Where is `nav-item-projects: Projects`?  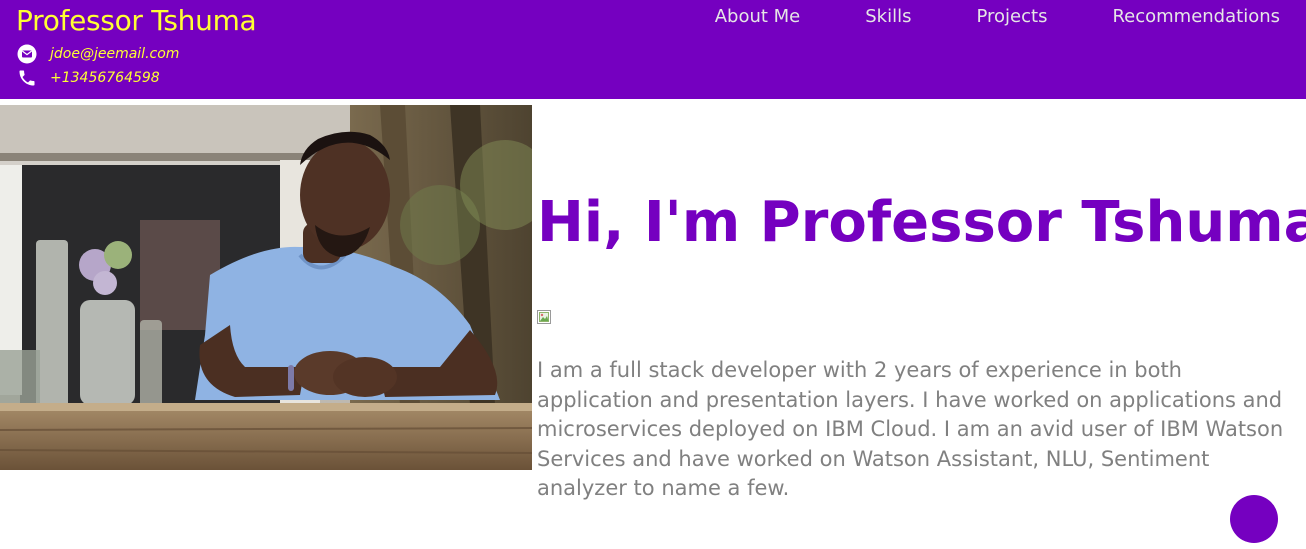
nav-item-projects: Projects is located at coordinates (1011, 18).